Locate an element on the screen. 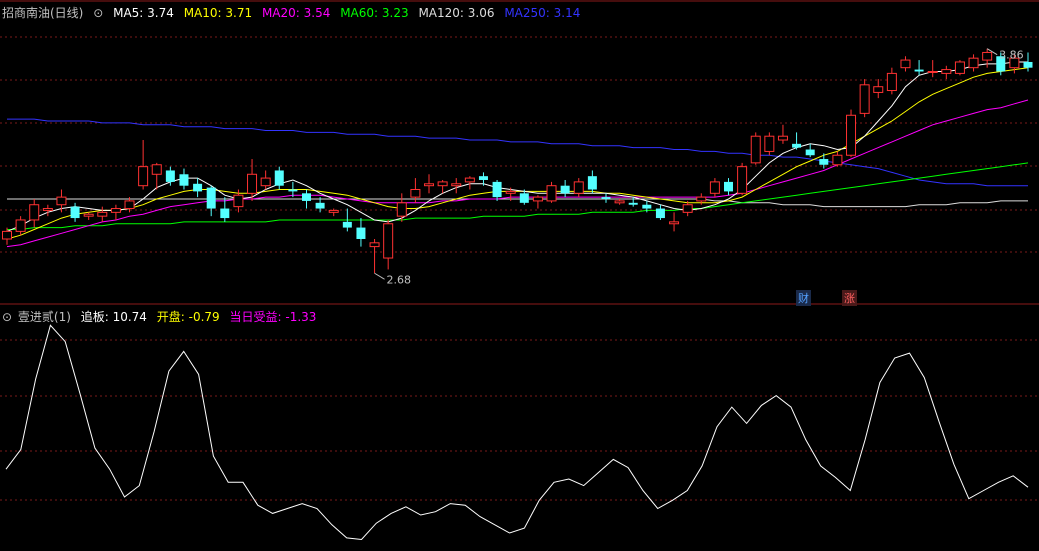  indicator-header: ⊙ 壹进贰(1) 追板: 10.74 开盘: -0.79 当日受益: -1.33 is located at coordinates (162, 316).